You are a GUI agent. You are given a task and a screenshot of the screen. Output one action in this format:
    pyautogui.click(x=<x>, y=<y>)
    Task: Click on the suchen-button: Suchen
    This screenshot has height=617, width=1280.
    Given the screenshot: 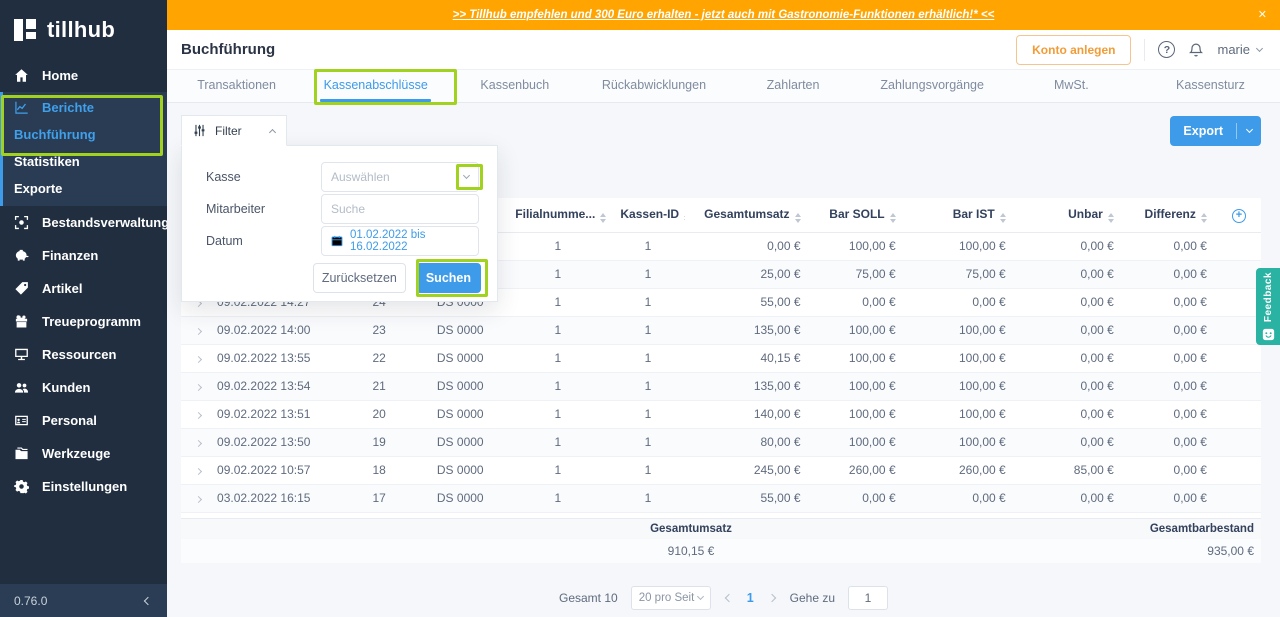 What is the action you would take?
    pyautogui.click(x=448, y=278)
    